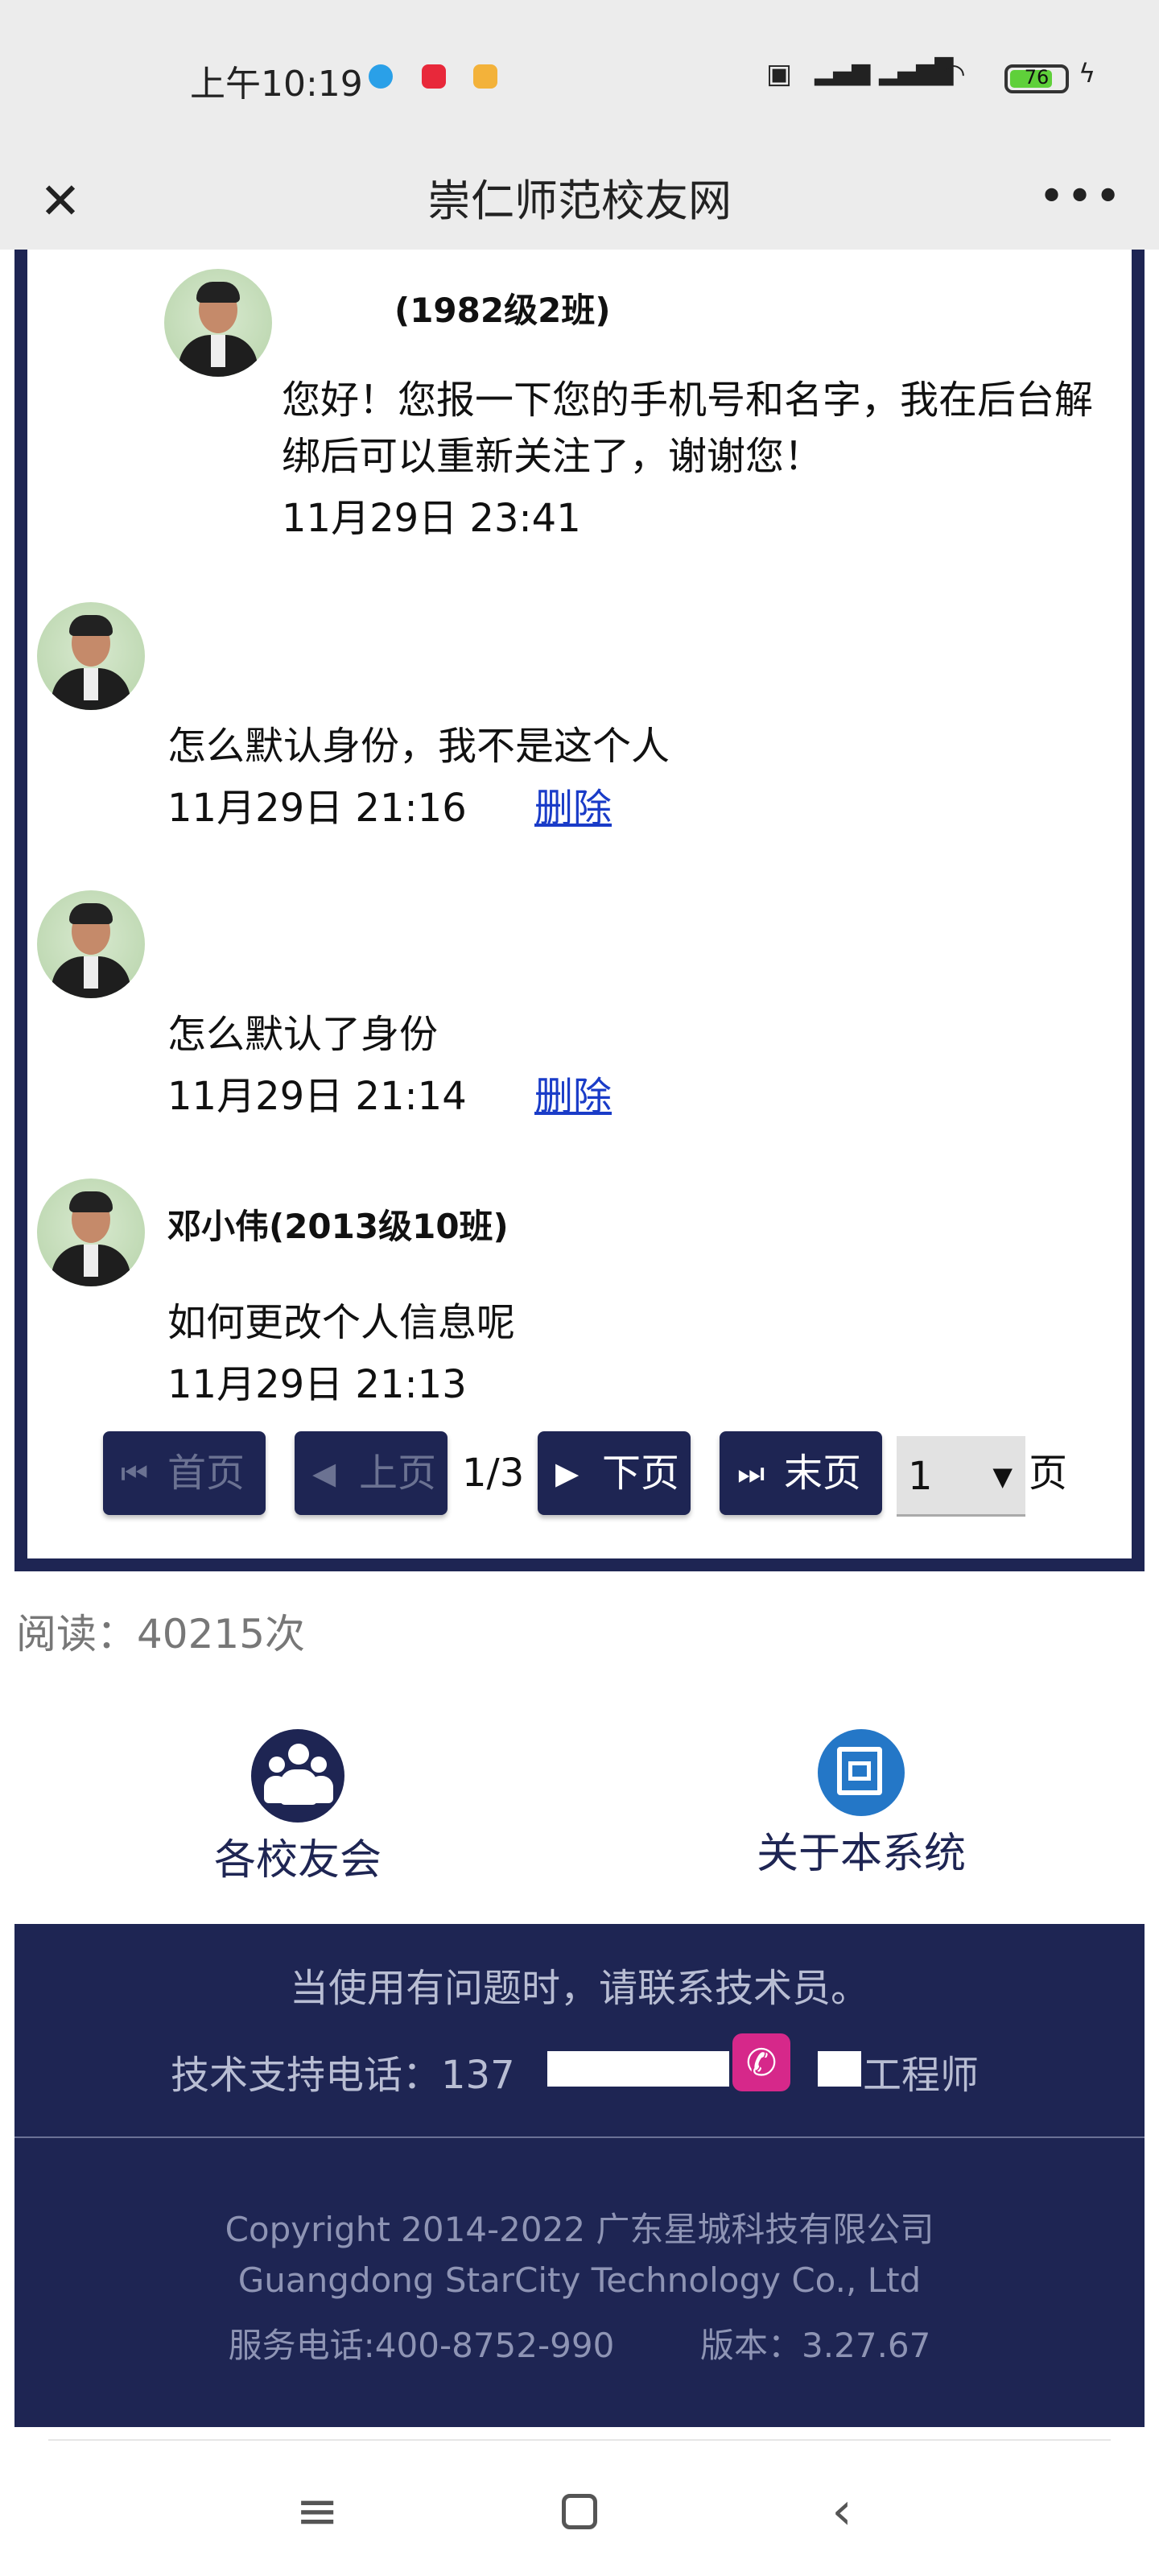  What do you see at coordinates (579, 2229) in the screenshot?
I see `copyright-line: Copyright 2014-2022 广东星城科技有限公司` at bounding box center [579, 2229].